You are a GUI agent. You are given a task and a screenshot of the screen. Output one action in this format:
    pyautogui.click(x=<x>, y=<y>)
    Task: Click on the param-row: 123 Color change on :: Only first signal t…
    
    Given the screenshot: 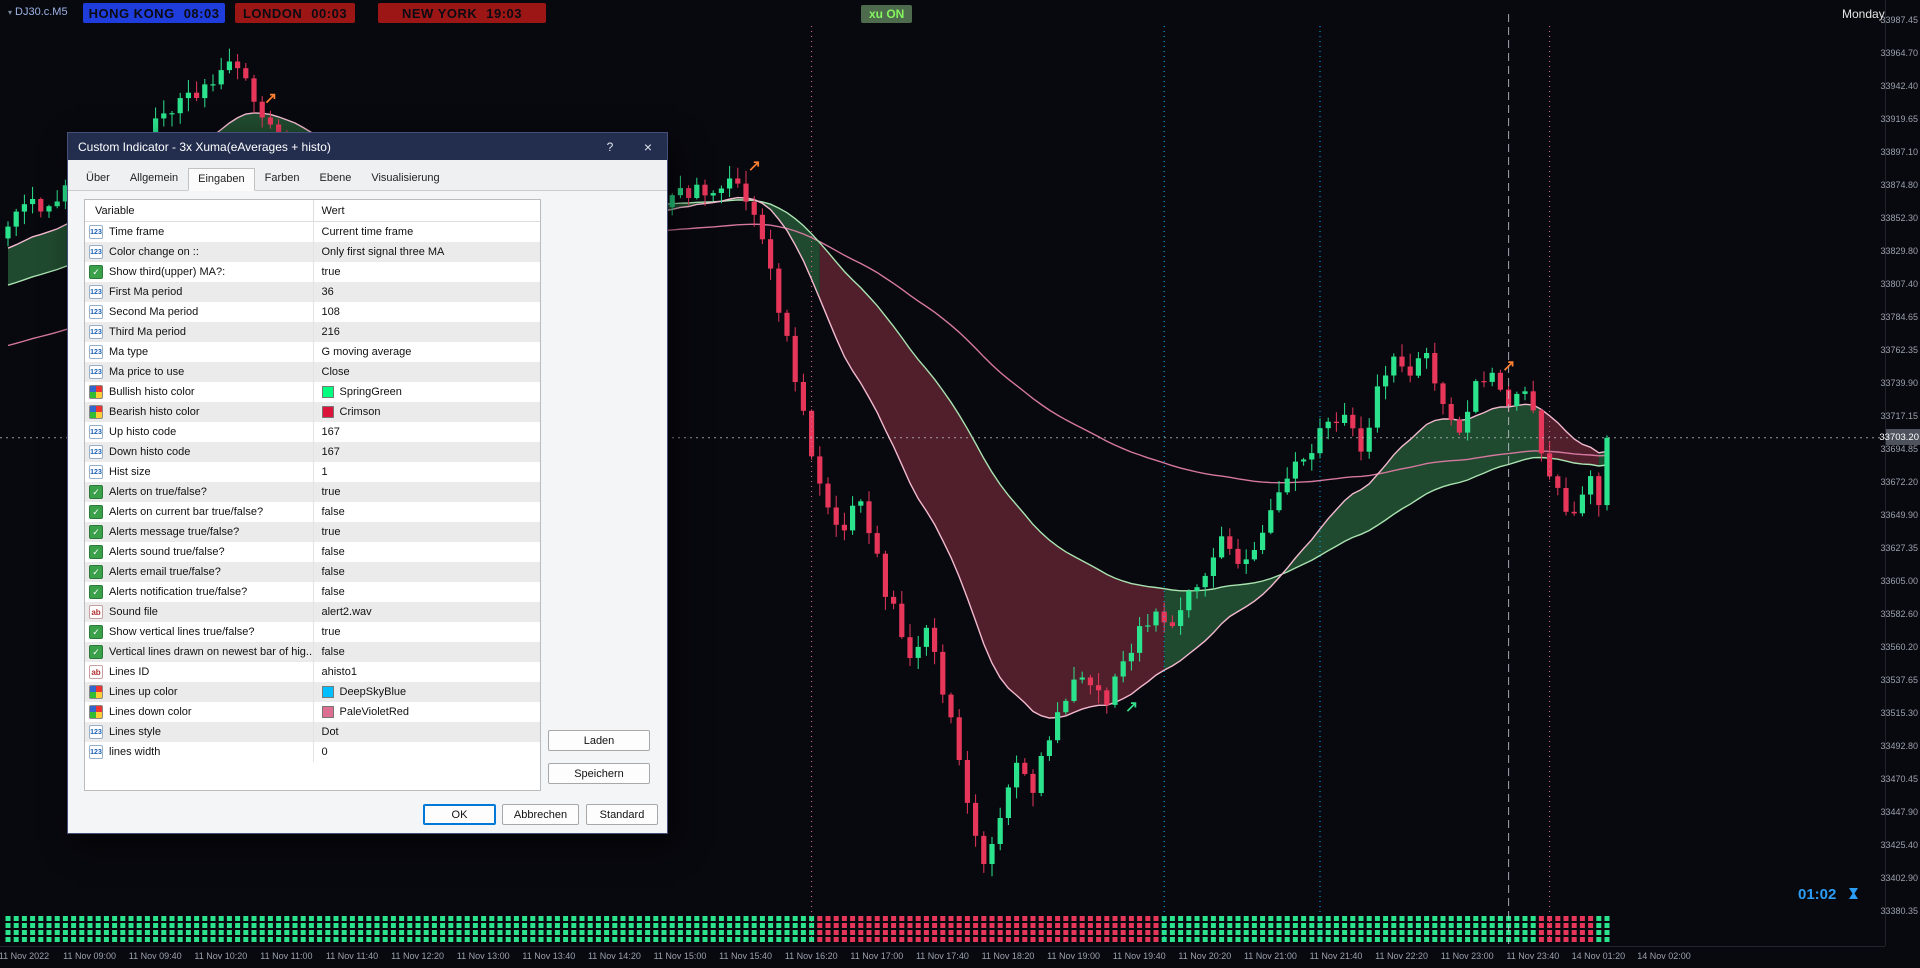 What is the action you would take?
    pyautogui.click(x=312, y=252)
    